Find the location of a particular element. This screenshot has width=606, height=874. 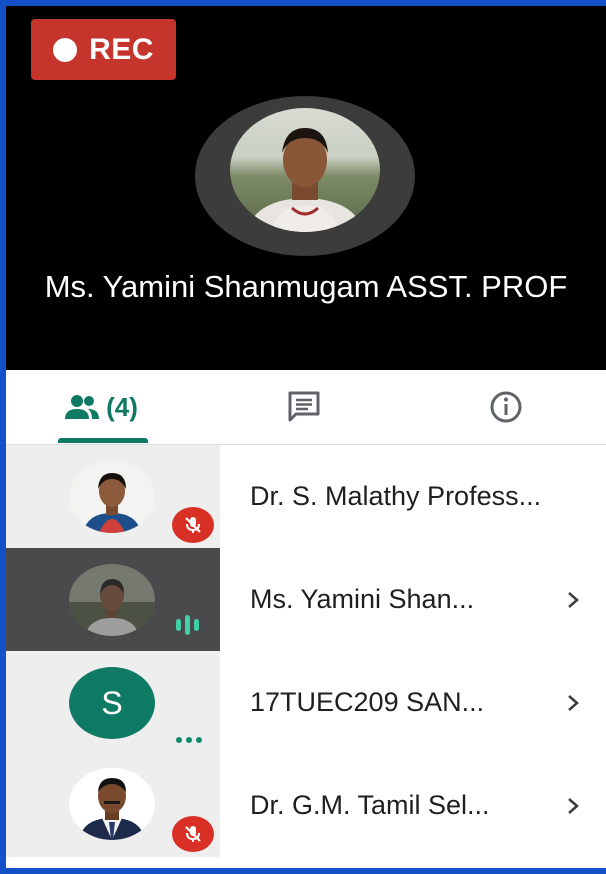

tab-info is located at coordinates (506, 407).